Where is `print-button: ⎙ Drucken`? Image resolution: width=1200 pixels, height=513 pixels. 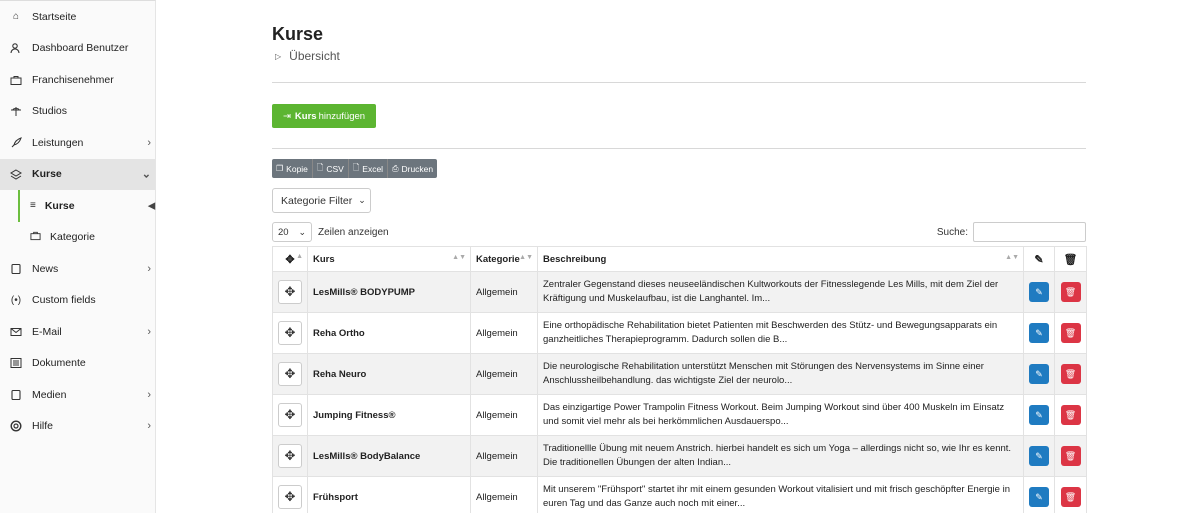
print-button: ⎙ Drucken is located at coordinates (413, 168).